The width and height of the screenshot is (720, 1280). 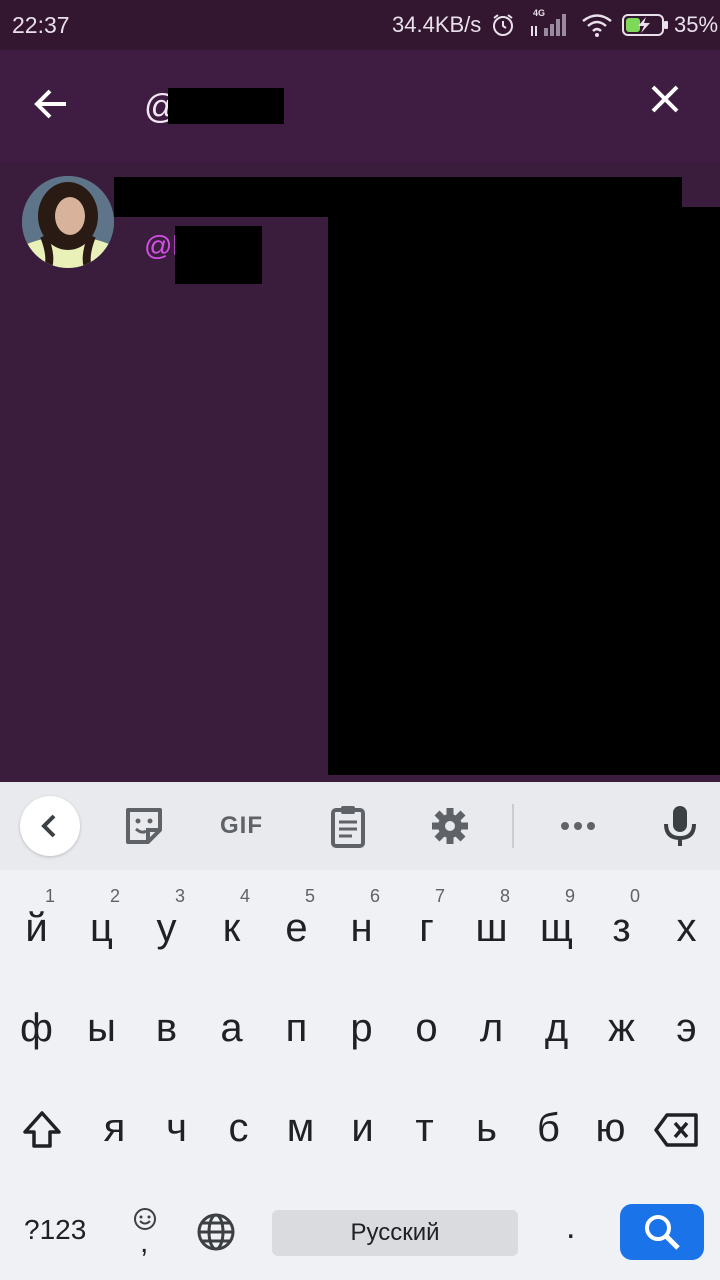 I want to click on key: е5, so click(x=296, y=932).